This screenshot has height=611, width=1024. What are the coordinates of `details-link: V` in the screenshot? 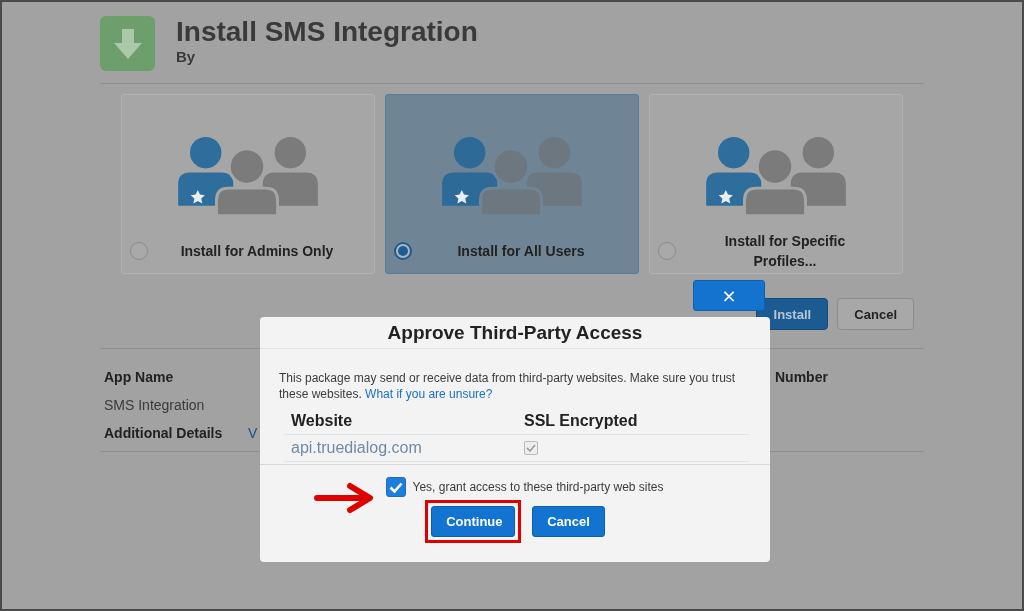 It's located at (253, 433).